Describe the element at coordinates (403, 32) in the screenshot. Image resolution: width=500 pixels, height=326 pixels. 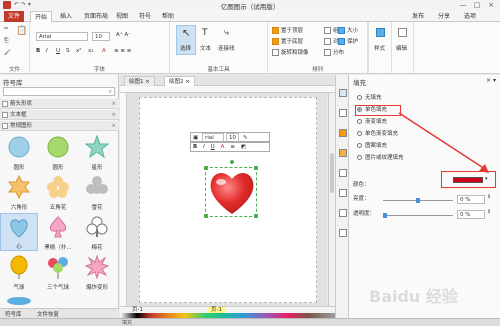
I see `edit-icon` at that location.